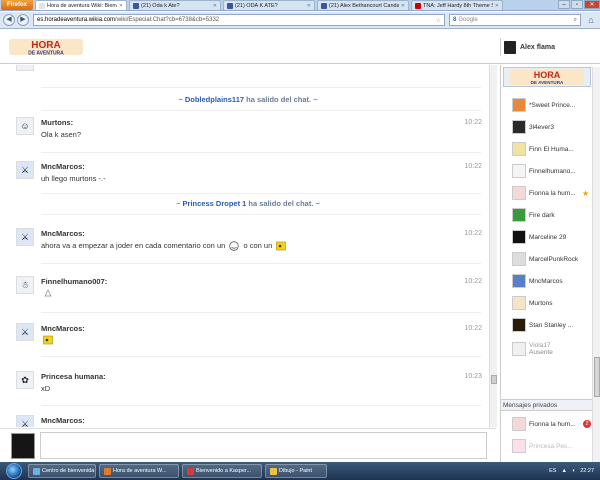  What do you see at coordinates (592, 4) in the screenshot?
I see `close-window-icon: ✕` at bounding box center [592, 4].